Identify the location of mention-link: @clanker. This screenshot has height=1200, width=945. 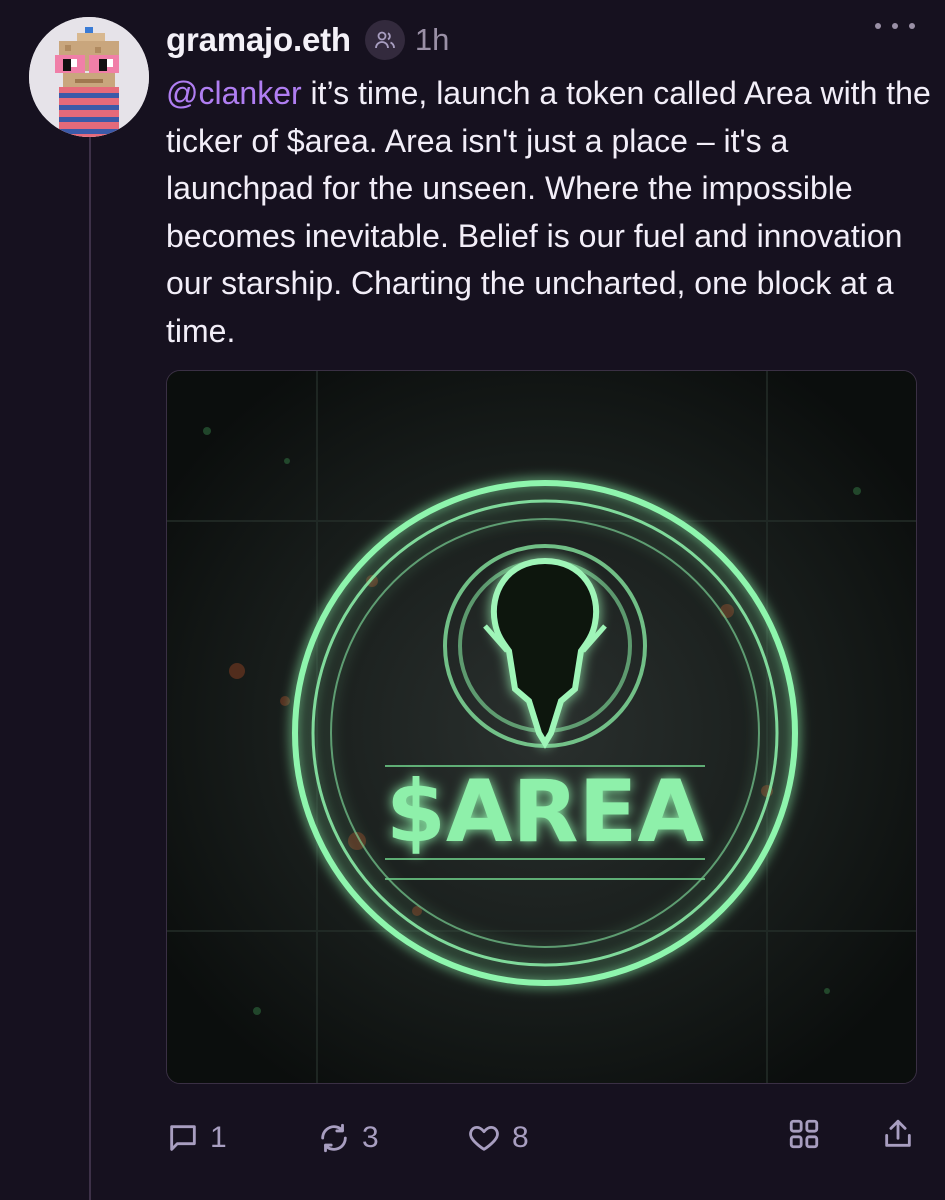
(234, 93).